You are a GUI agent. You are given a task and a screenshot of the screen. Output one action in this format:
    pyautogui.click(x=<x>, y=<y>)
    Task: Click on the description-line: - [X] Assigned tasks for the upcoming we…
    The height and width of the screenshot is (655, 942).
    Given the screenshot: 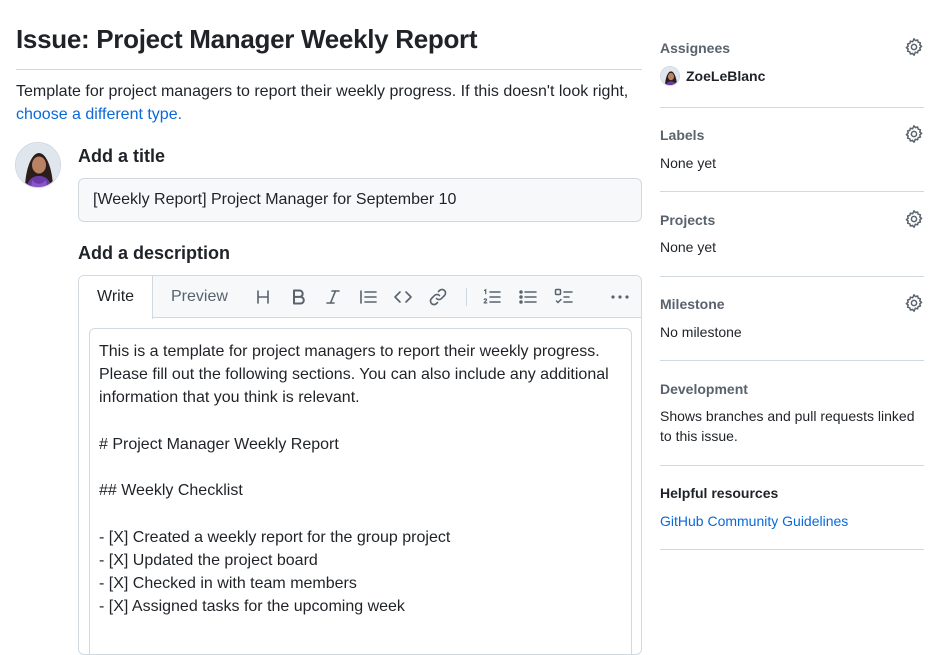 What is the action you would take?
    pyautogui.click(x=252, y=607)
    